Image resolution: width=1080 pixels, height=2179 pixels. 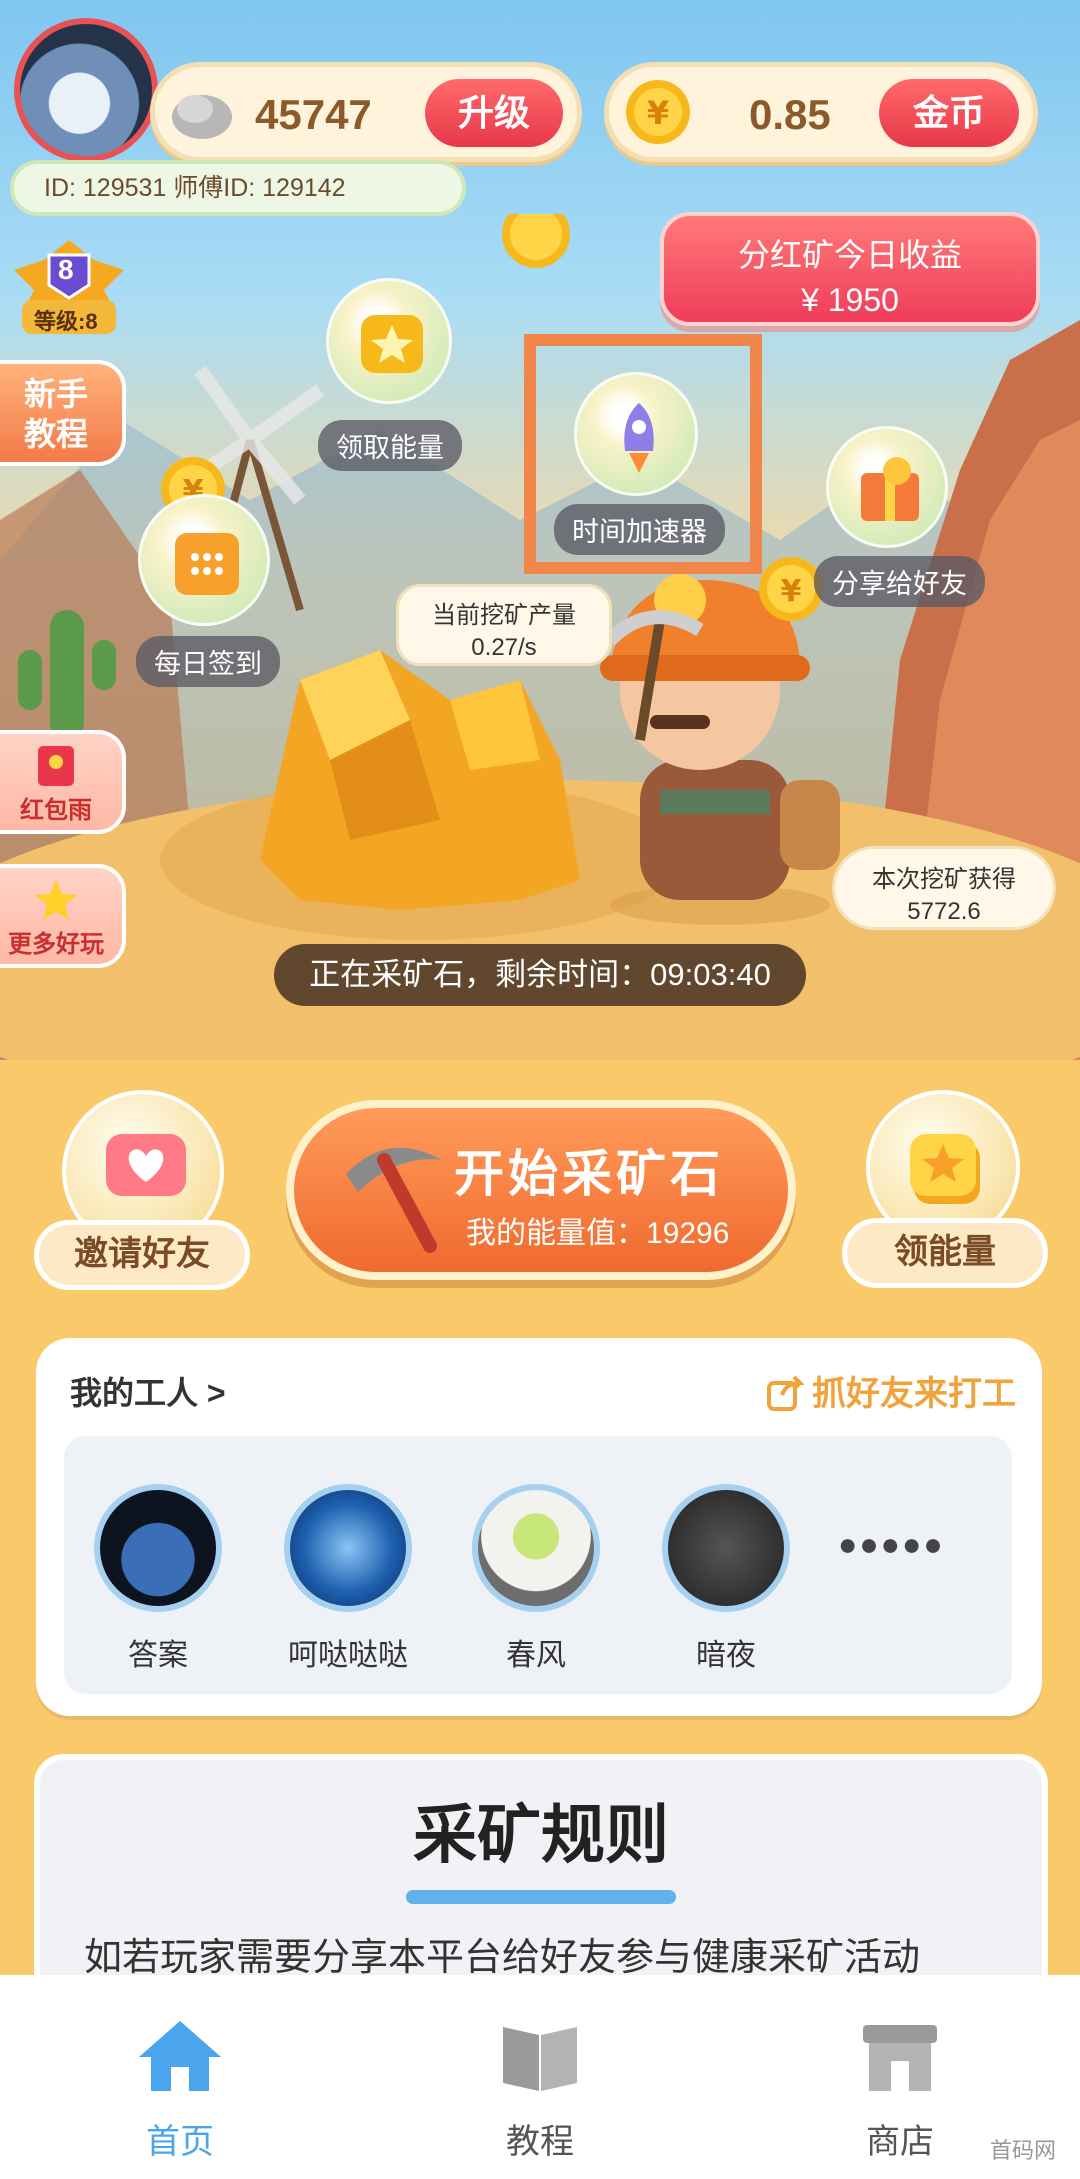 I want to click on top-coin-icon, so click(x=536, y=241).